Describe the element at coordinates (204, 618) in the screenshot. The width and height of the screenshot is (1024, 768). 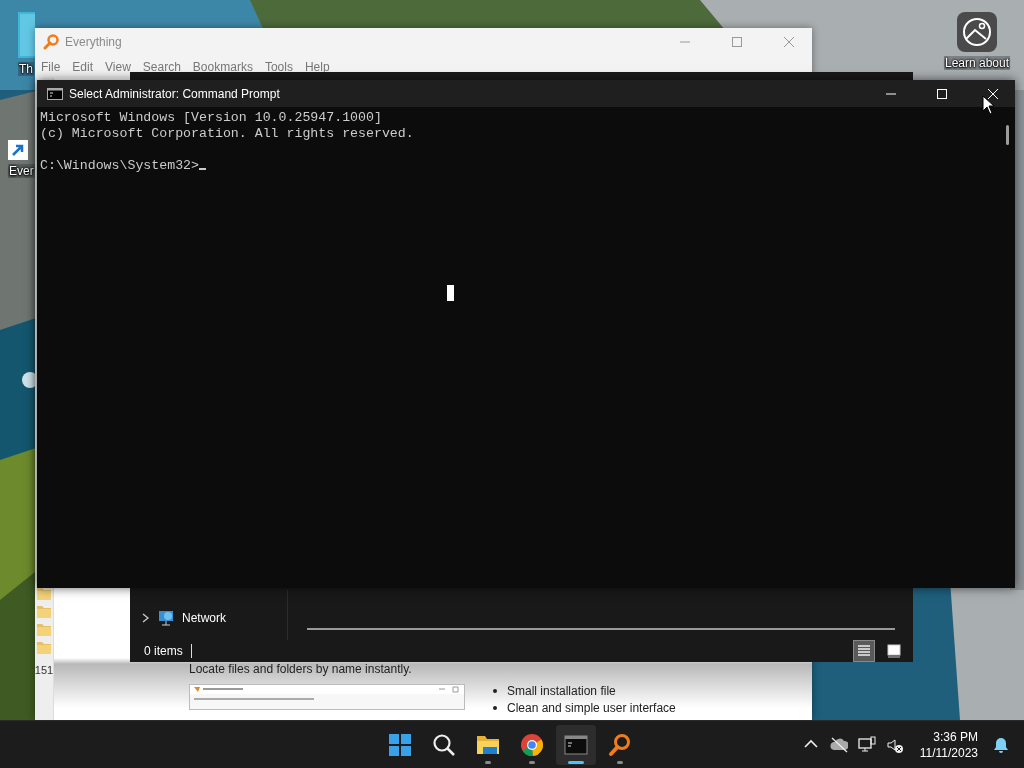
I see `nav-item: Network` at that location.